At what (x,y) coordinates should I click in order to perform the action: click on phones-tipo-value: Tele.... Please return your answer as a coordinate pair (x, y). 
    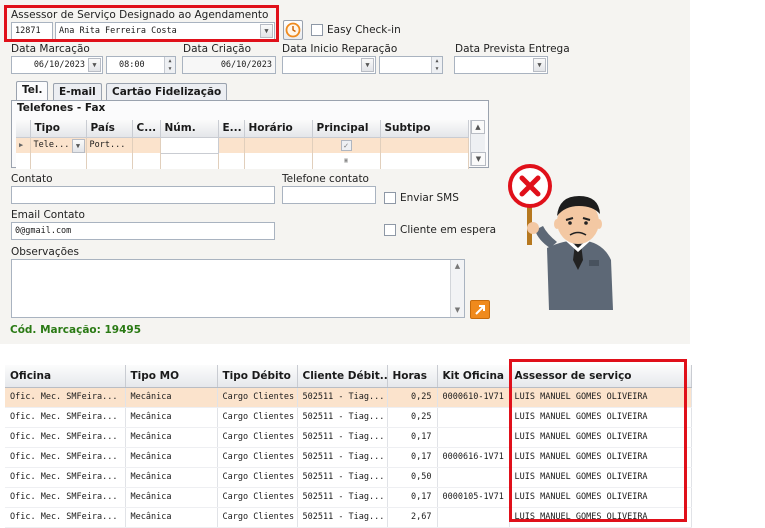
    Looking at the image, I should click on (51, 145).